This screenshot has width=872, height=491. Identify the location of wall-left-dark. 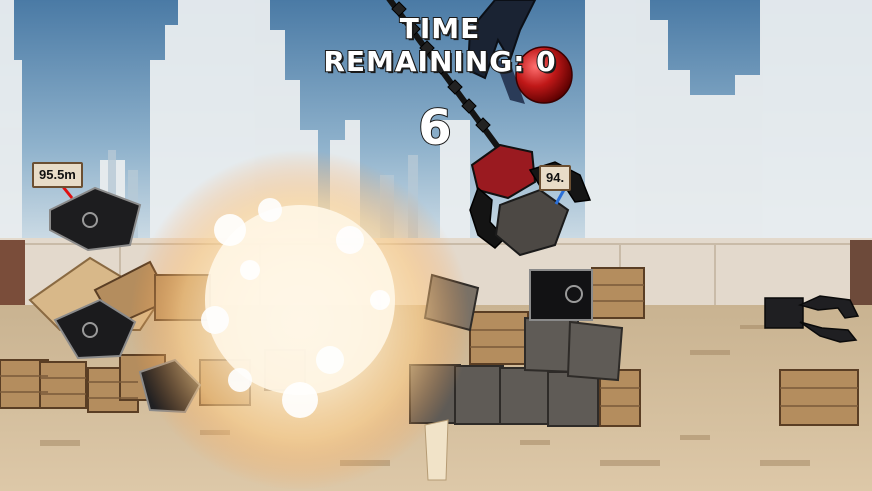
(12, 277).